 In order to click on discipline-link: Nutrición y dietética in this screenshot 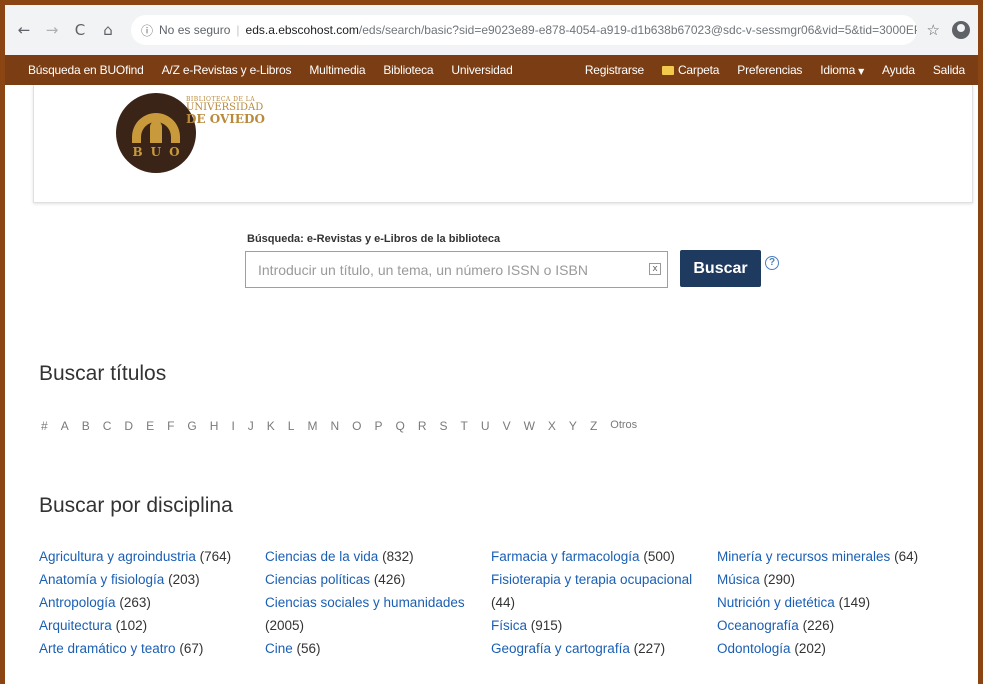, I will do `click(776, 602)`.